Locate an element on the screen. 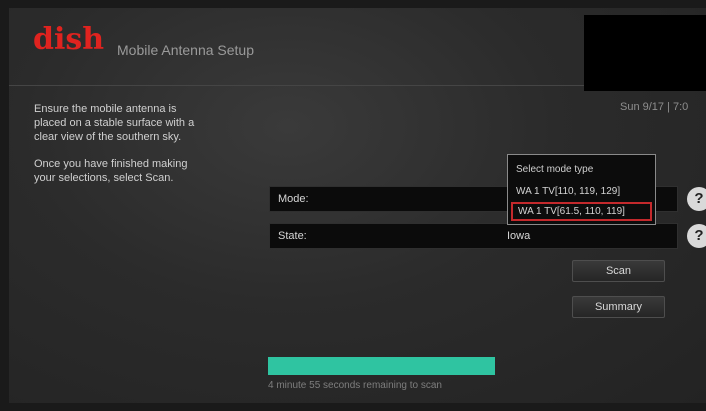 The image size is (706, 411). state-label: State: is located at coordinates (292, 236).